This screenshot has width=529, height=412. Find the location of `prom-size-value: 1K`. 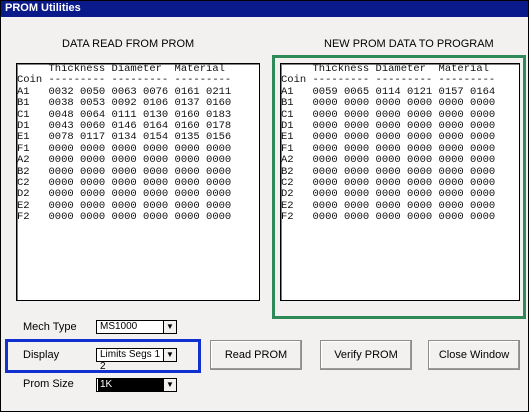

prom-size-value: 1K is located at coordinates (135, 385).